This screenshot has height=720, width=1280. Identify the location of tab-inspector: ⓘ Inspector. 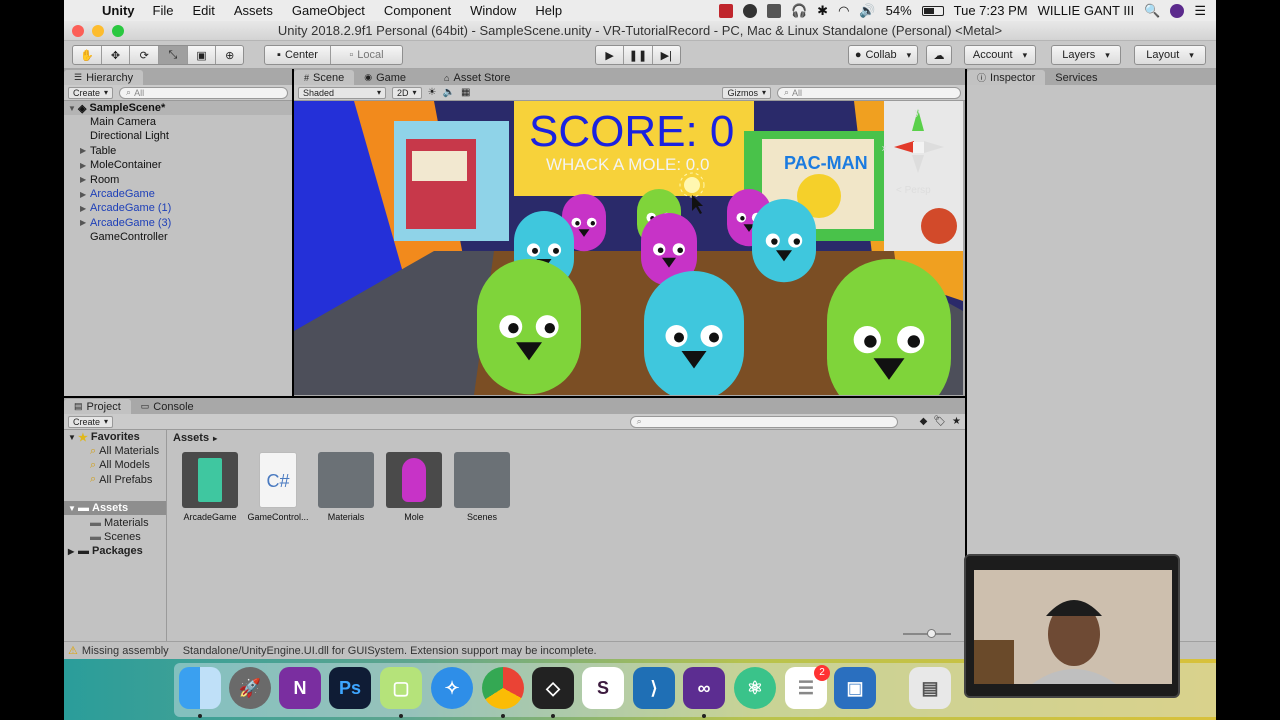
(1006, 77).